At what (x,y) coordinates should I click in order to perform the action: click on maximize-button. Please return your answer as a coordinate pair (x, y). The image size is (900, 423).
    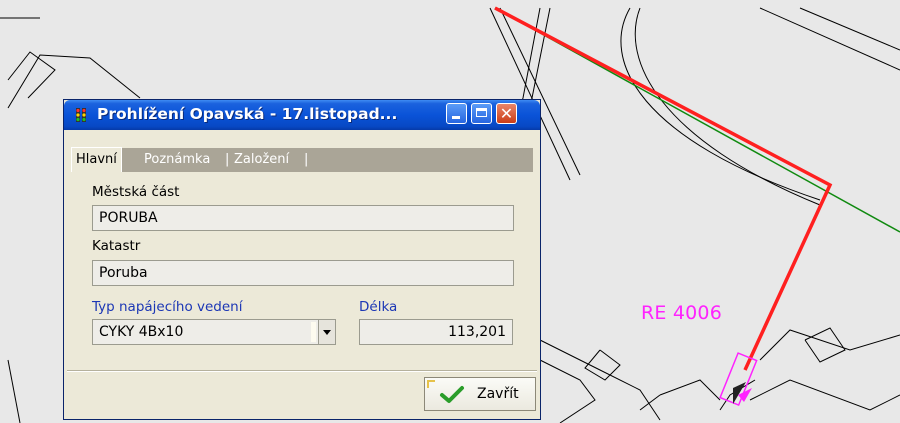
    Looking at the image, I should click on (481, 113).